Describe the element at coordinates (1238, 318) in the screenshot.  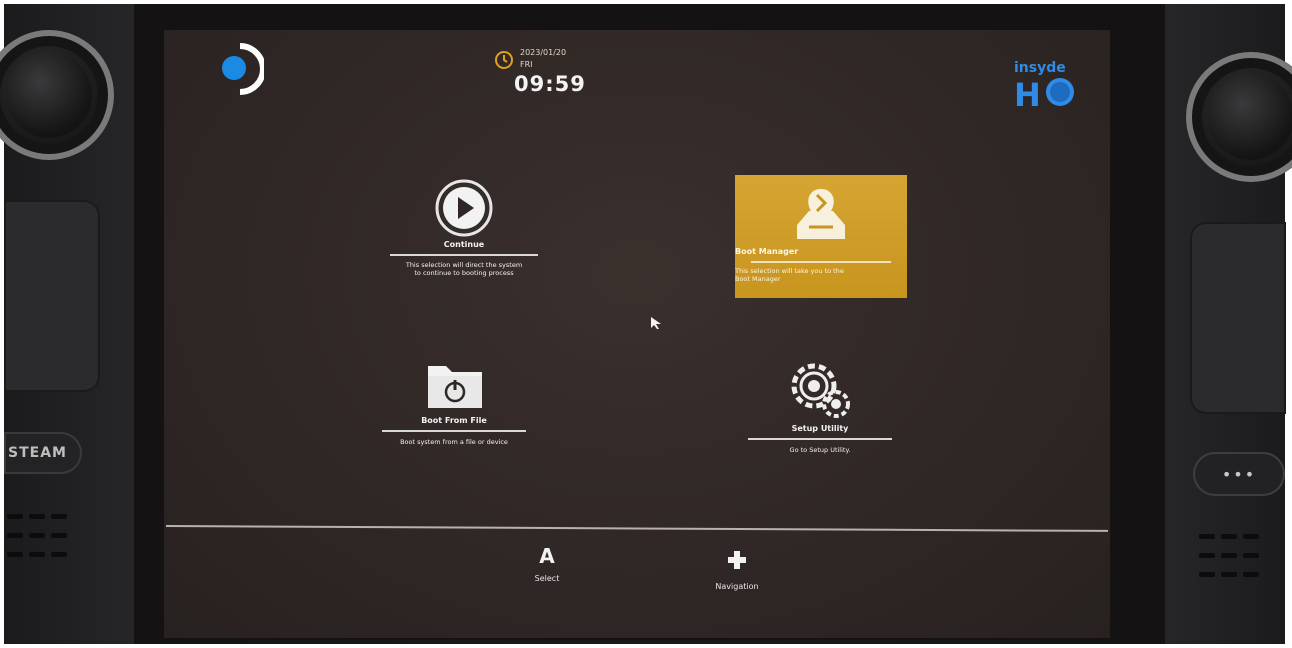
I see `right-trackpad` at that location.